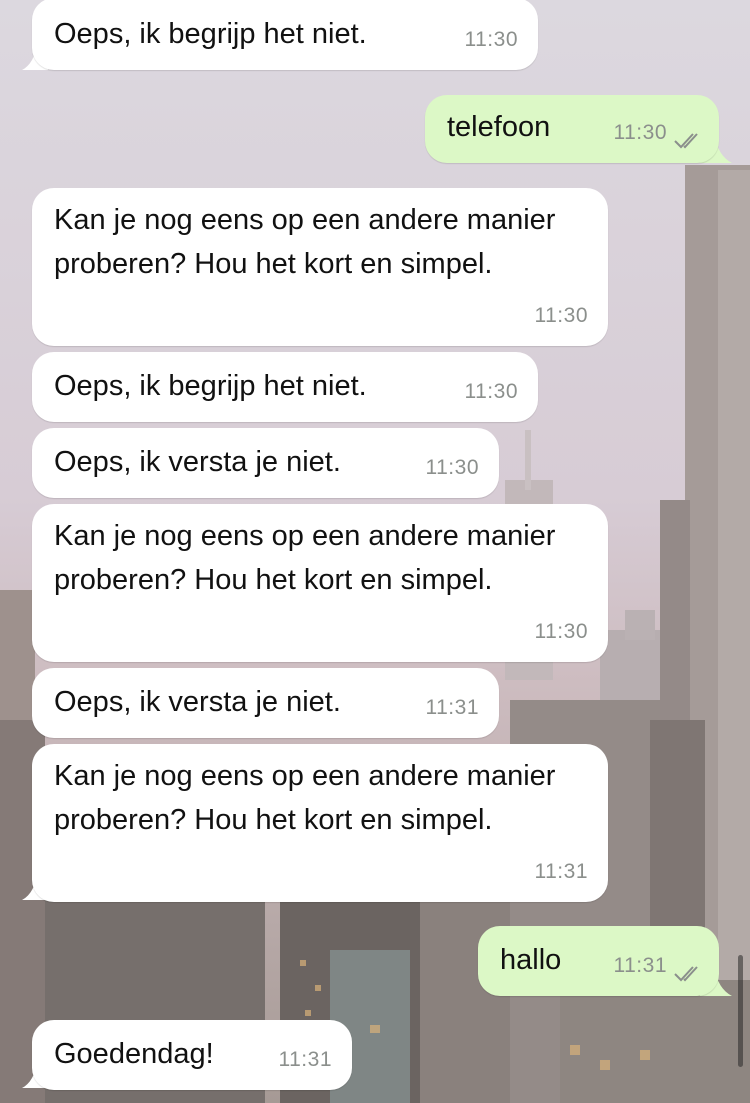 Image resolution: width=750 pixels, height=1103 pixels. Describe the element at coordinates (740, 1011) in the screenshot. I see `scroll-indicator` at that location.